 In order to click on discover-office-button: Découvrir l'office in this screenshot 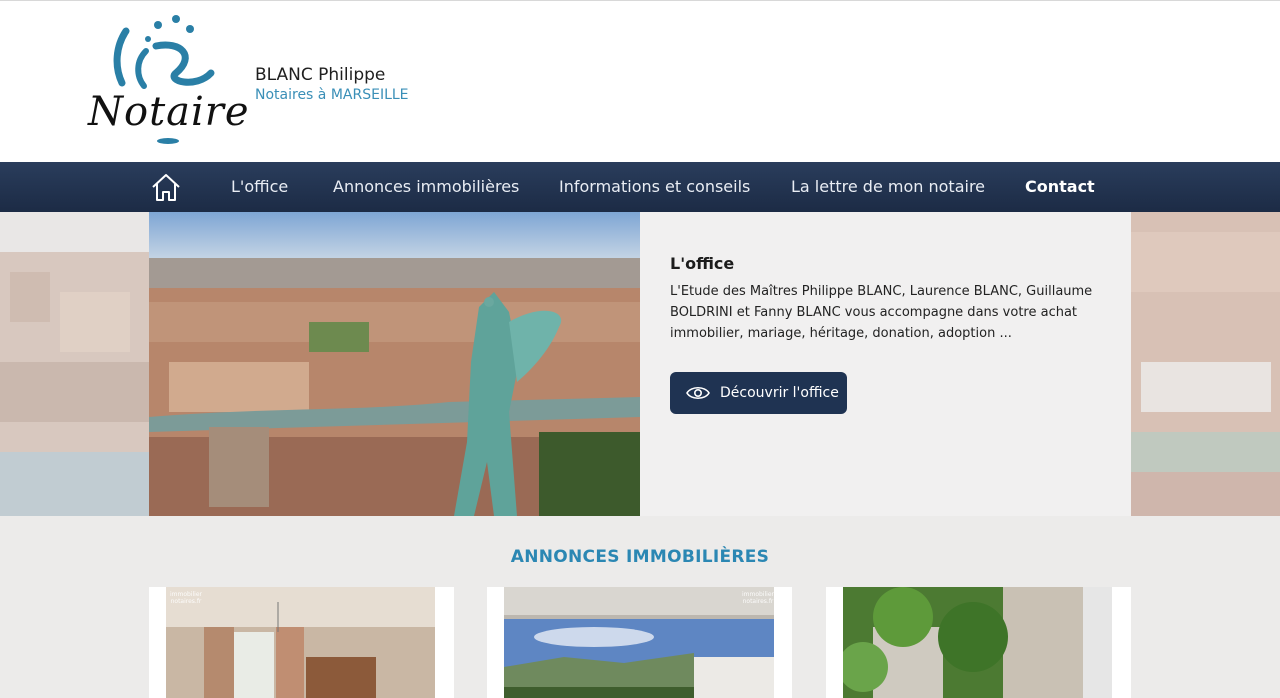, I will do `click(758, 393)`.